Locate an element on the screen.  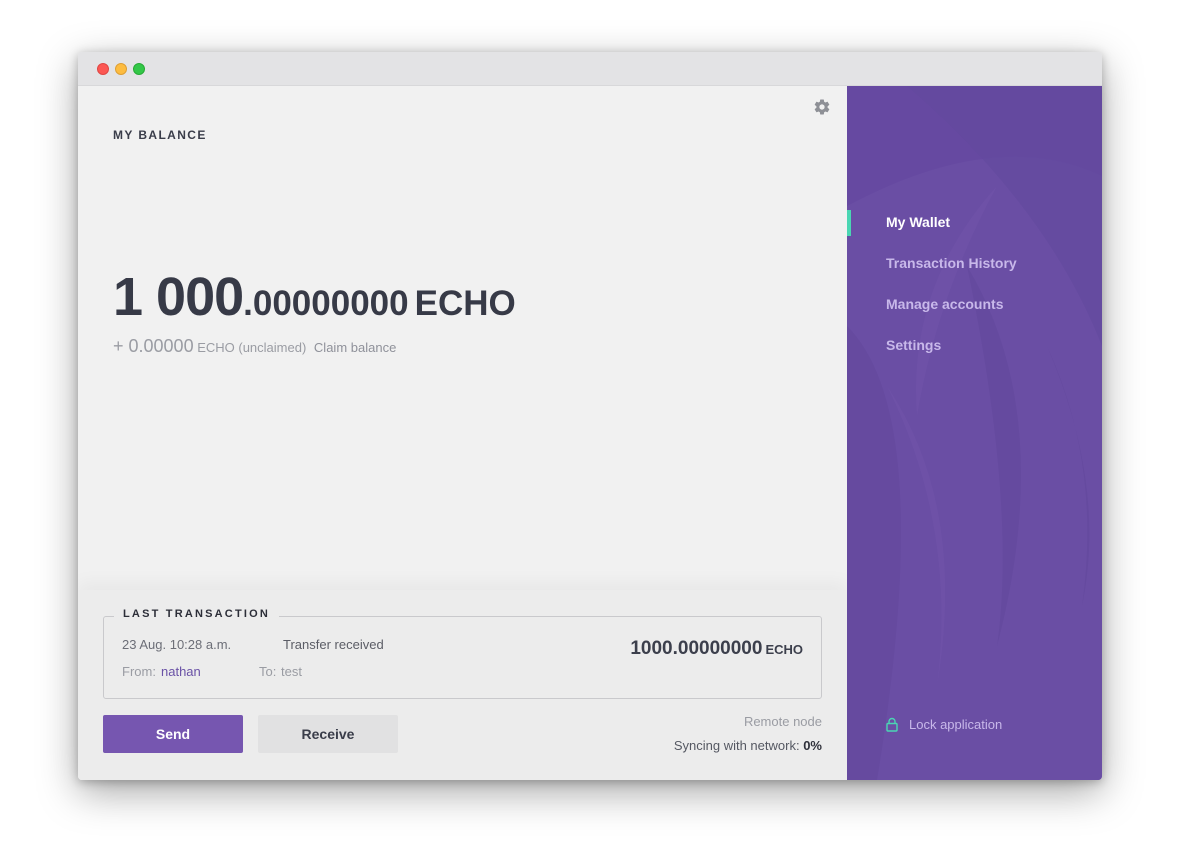
send-button: Send is located at coordinates (173, 734).